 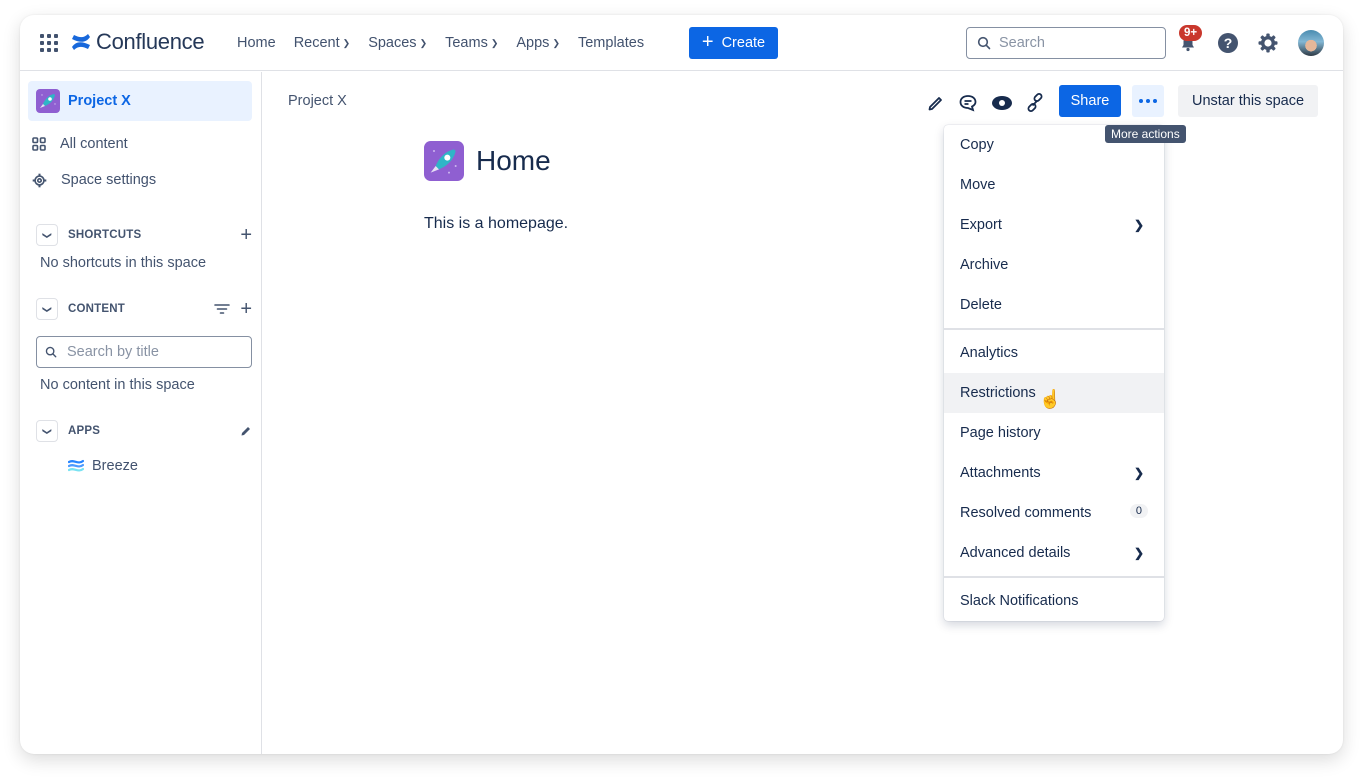 What do you see at coordinates (1054, 305) in the screenshot?
I see `menu-item-delete: Delete` at bounding box center [1054, 305].